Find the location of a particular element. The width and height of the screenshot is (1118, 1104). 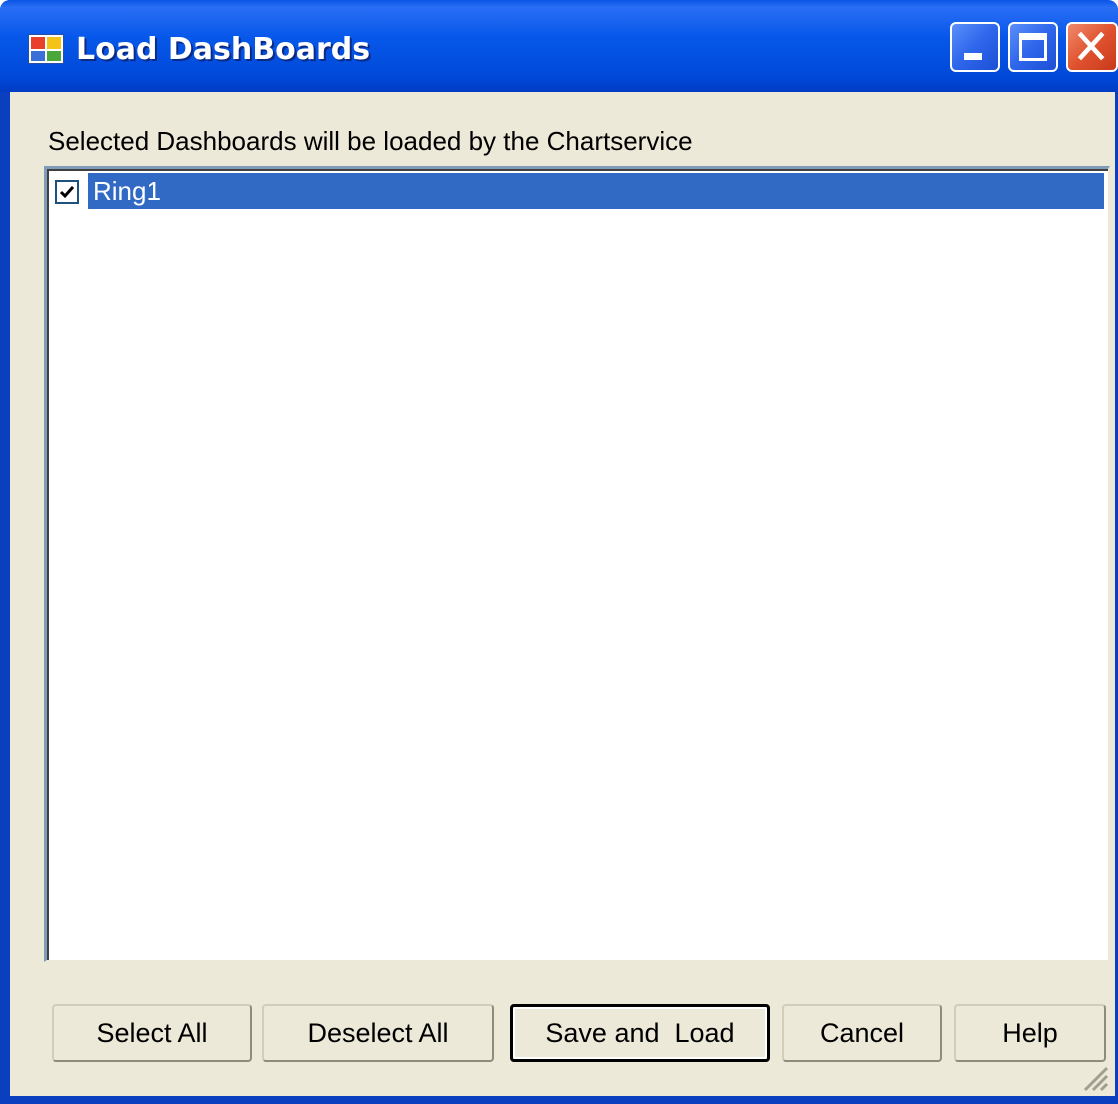

resize-grip-icon is located at coordinates (1093, 1076).